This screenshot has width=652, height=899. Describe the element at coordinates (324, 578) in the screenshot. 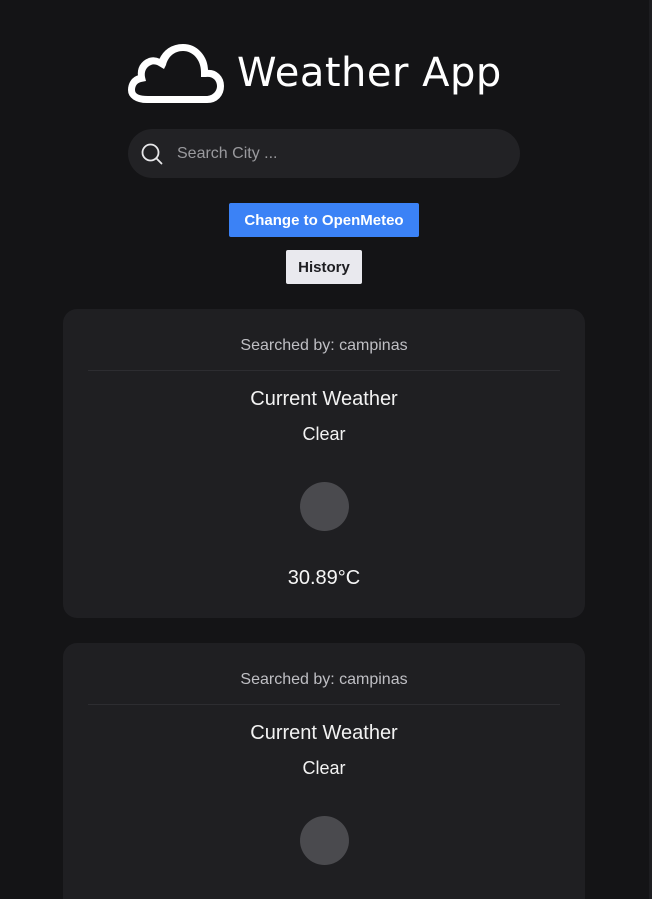

I see `temperature: 30.89°C` at that location.